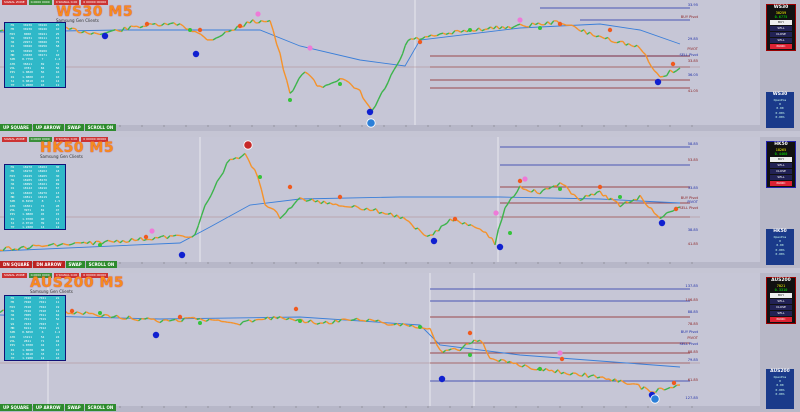  What do you see at coordinates (620, 197) in the screenshot?
I see `bull-signal-dot` at bounding box center [620, 197].